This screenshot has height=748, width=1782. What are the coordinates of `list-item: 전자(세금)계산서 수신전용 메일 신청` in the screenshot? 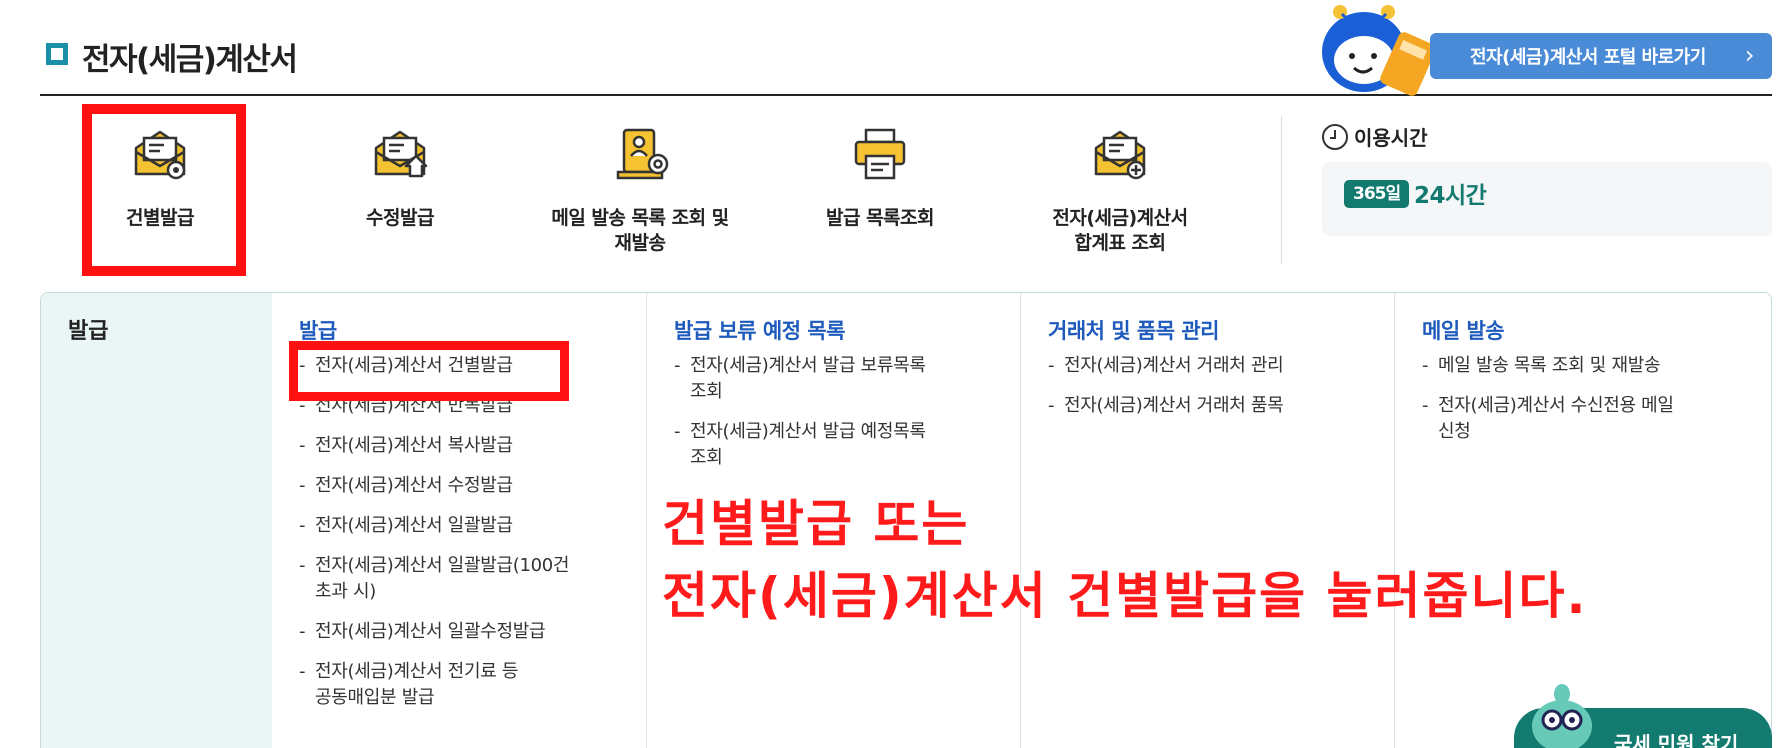 It's located at (1548, 419).